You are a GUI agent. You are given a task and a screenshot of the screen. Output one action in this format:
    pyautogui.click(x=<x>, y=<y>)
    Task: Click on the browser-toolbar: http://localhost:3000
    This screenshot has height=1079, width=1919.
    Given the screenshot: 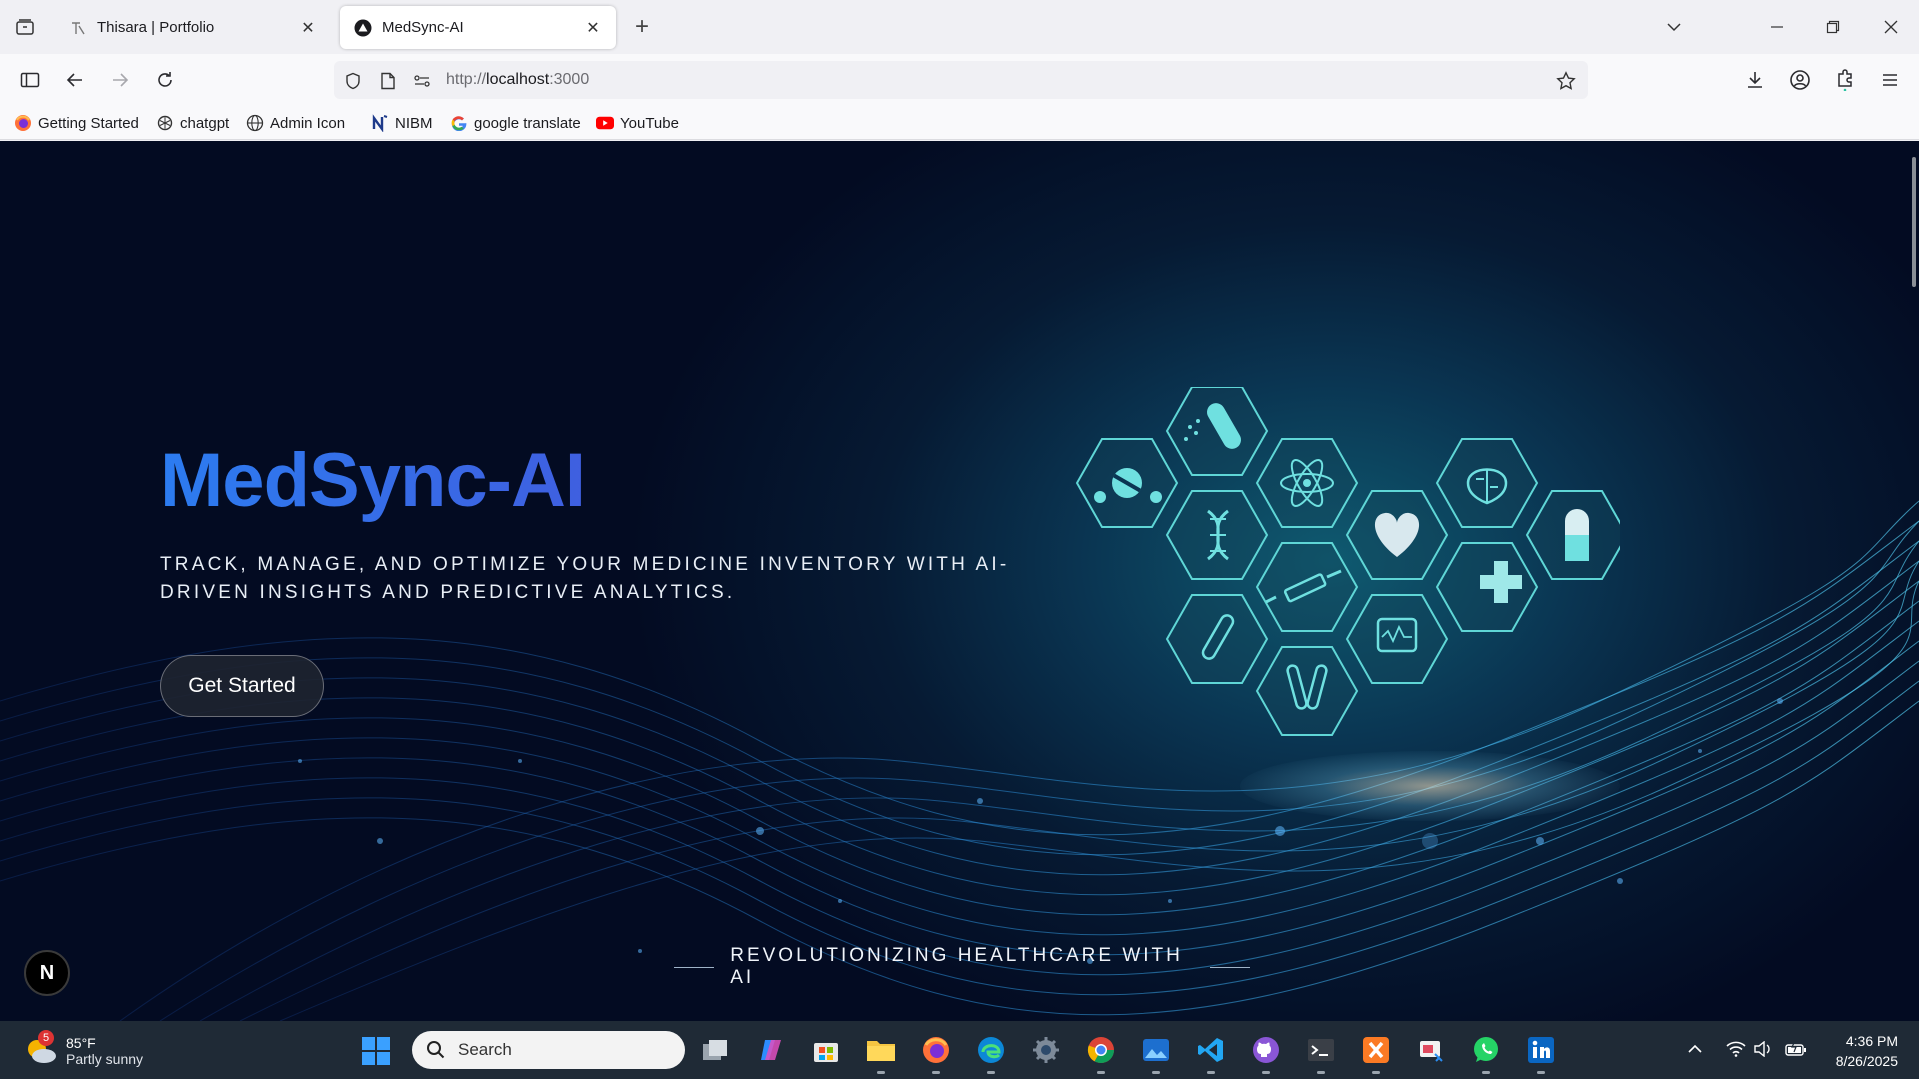 What is the action you would take?
    pyautogui.click(x=959, y=80)
    